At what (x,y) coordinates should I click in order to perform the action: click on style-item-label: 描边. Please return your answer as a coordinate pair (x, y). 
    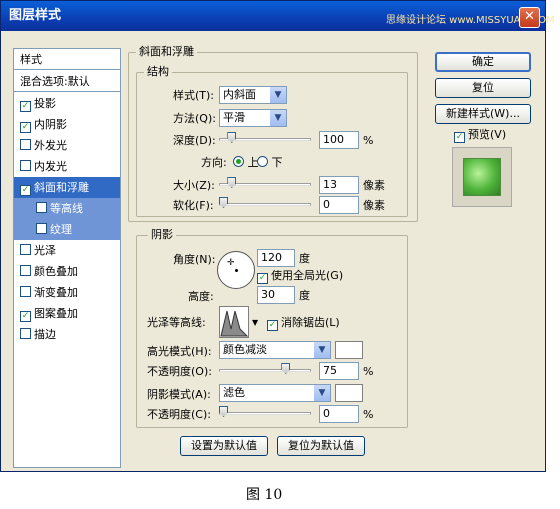
    Looking at the image, I should click on (45, 334).